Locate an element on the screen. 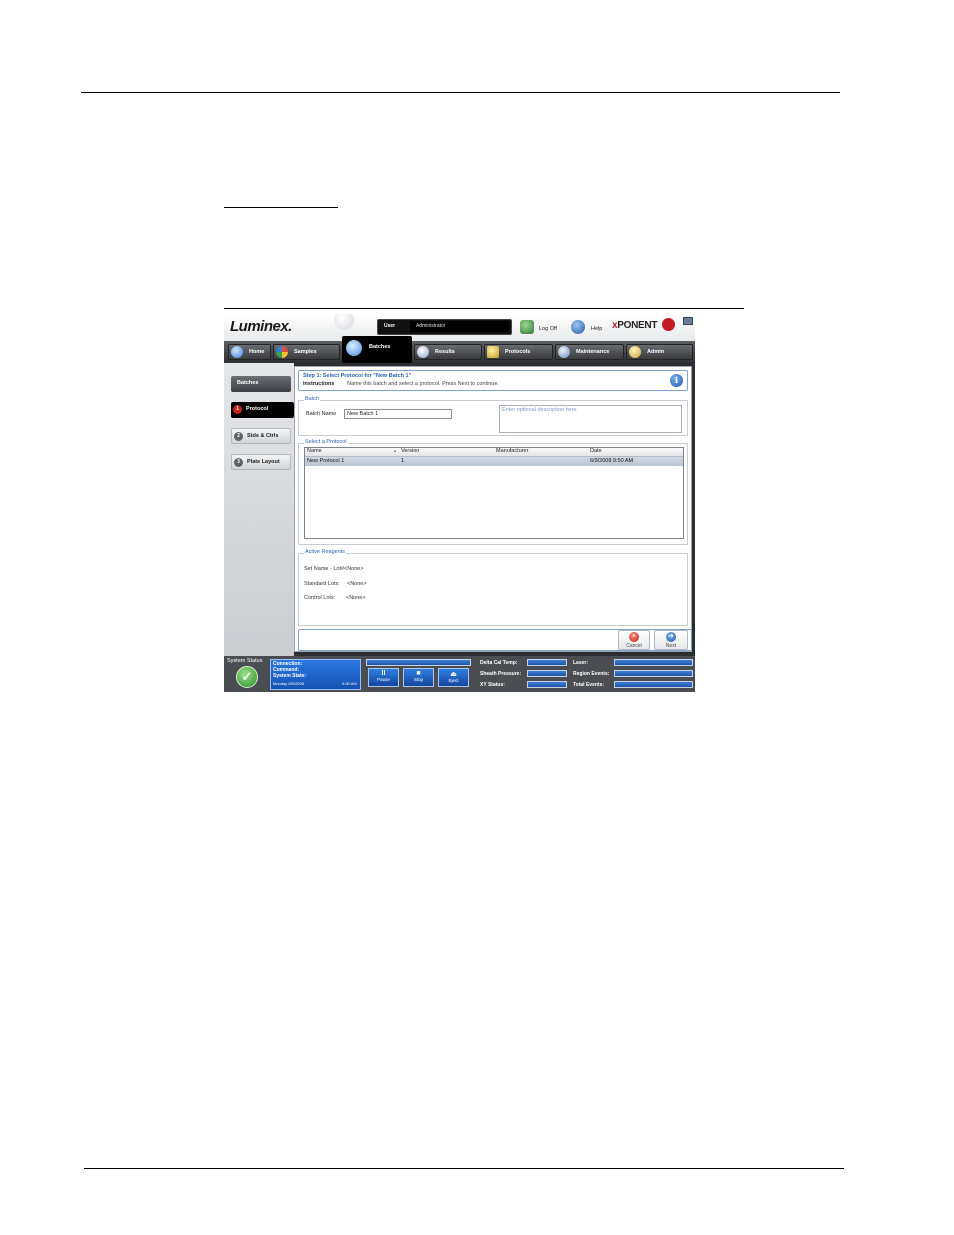 The image size is (954, 1235). control-lots-label: Control Lots: is located at coordinates (320, 598).